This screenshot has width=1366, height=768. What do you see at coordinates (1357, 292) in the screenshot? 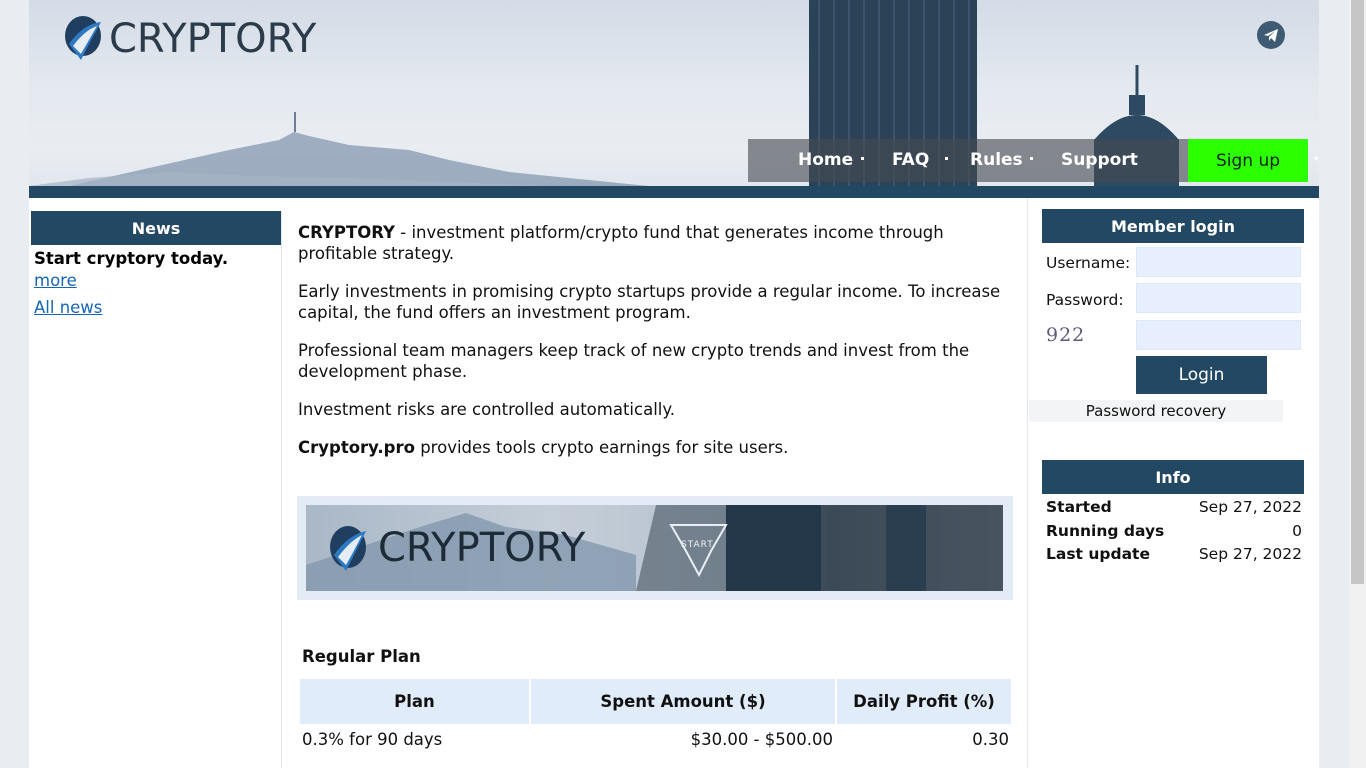
I see `scrollbar-thumb` at bounding box center [1357, 292].